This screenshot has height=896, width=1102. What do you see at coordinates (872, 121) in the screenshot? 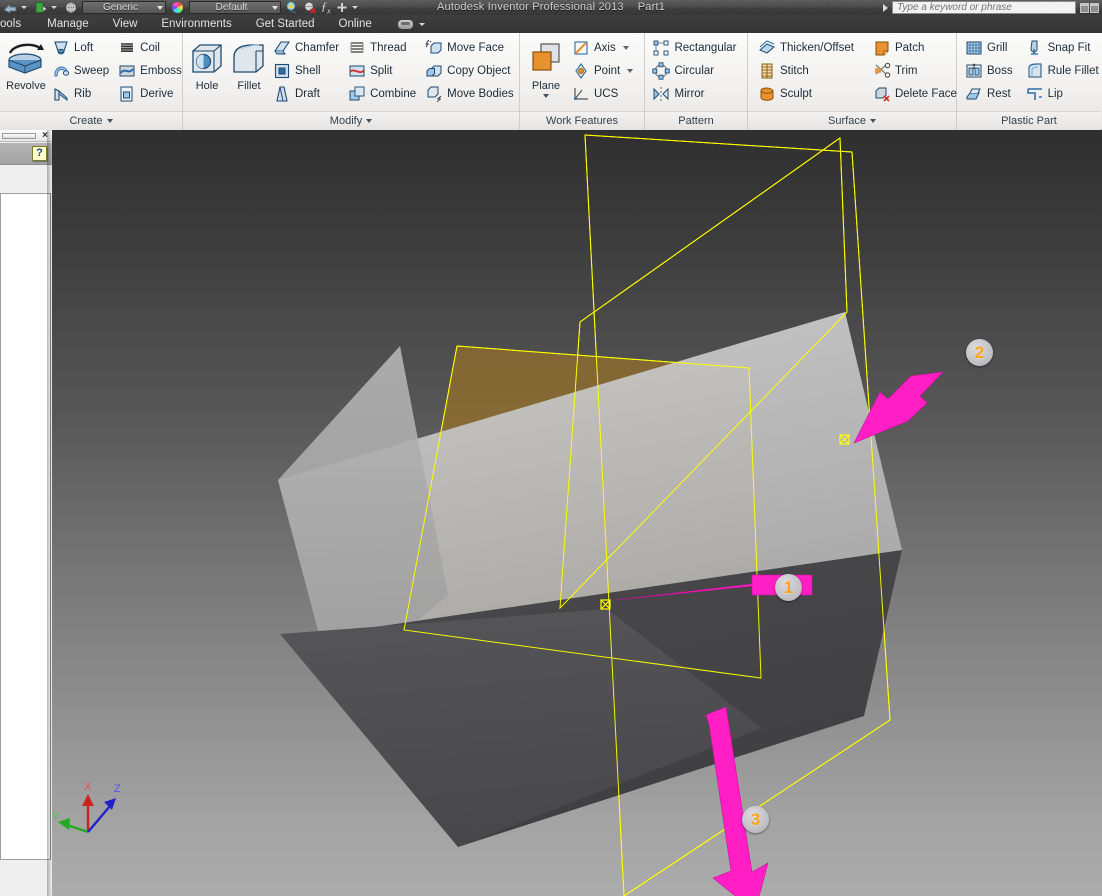
I see `panel-surface-caret-icon` at bounding box center [872, 121].